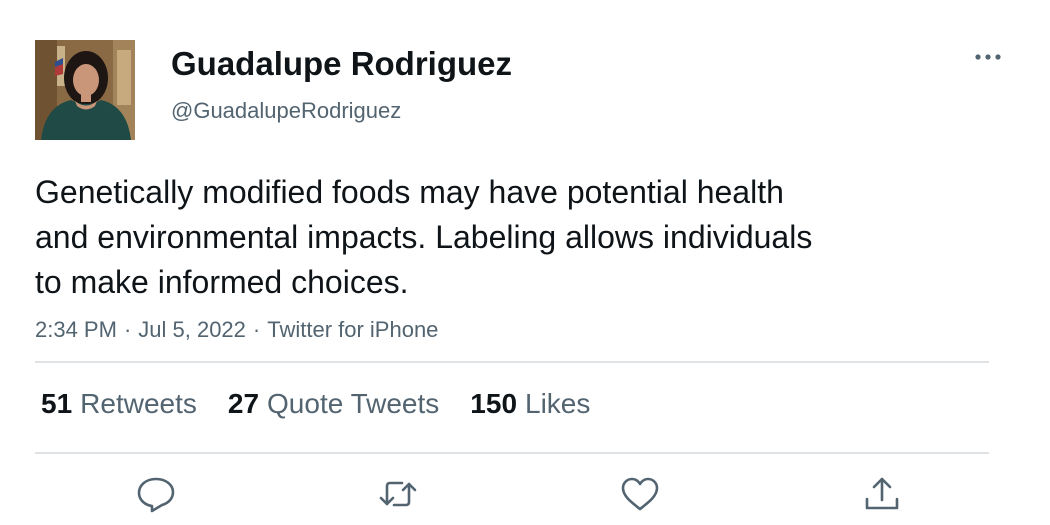 The image size is (1050, 525). I want to click on quote-tweets-label: Quote Tweets, so click(353, 403).